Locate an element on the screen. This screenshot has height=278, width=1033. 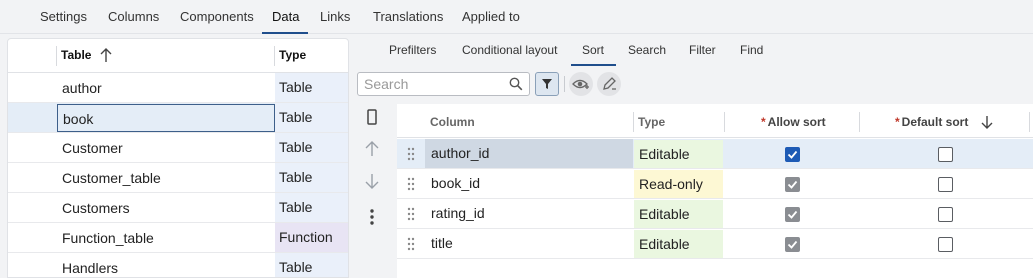
tables-header: Table Type is located at coordinates (178, 56).